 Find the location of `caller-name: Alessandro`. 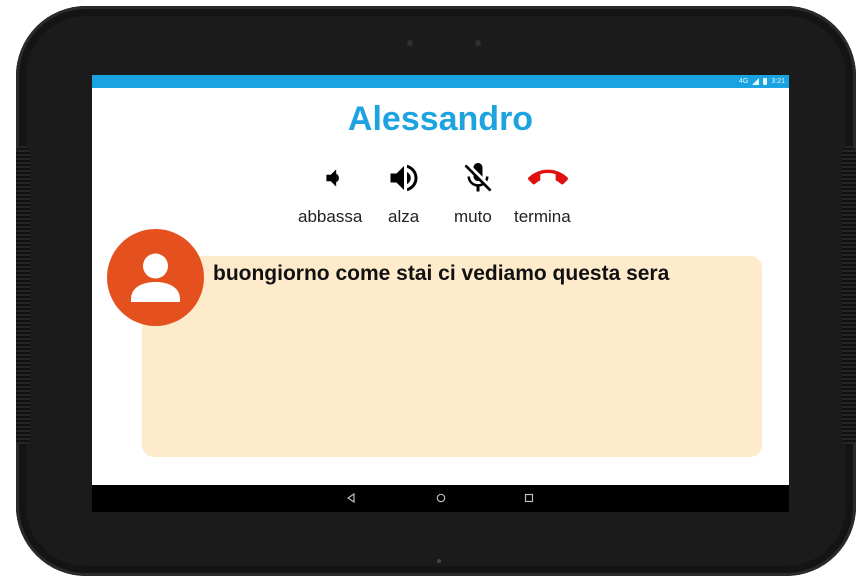

caller-name: Alessandro is located at coordinates (440, 119).